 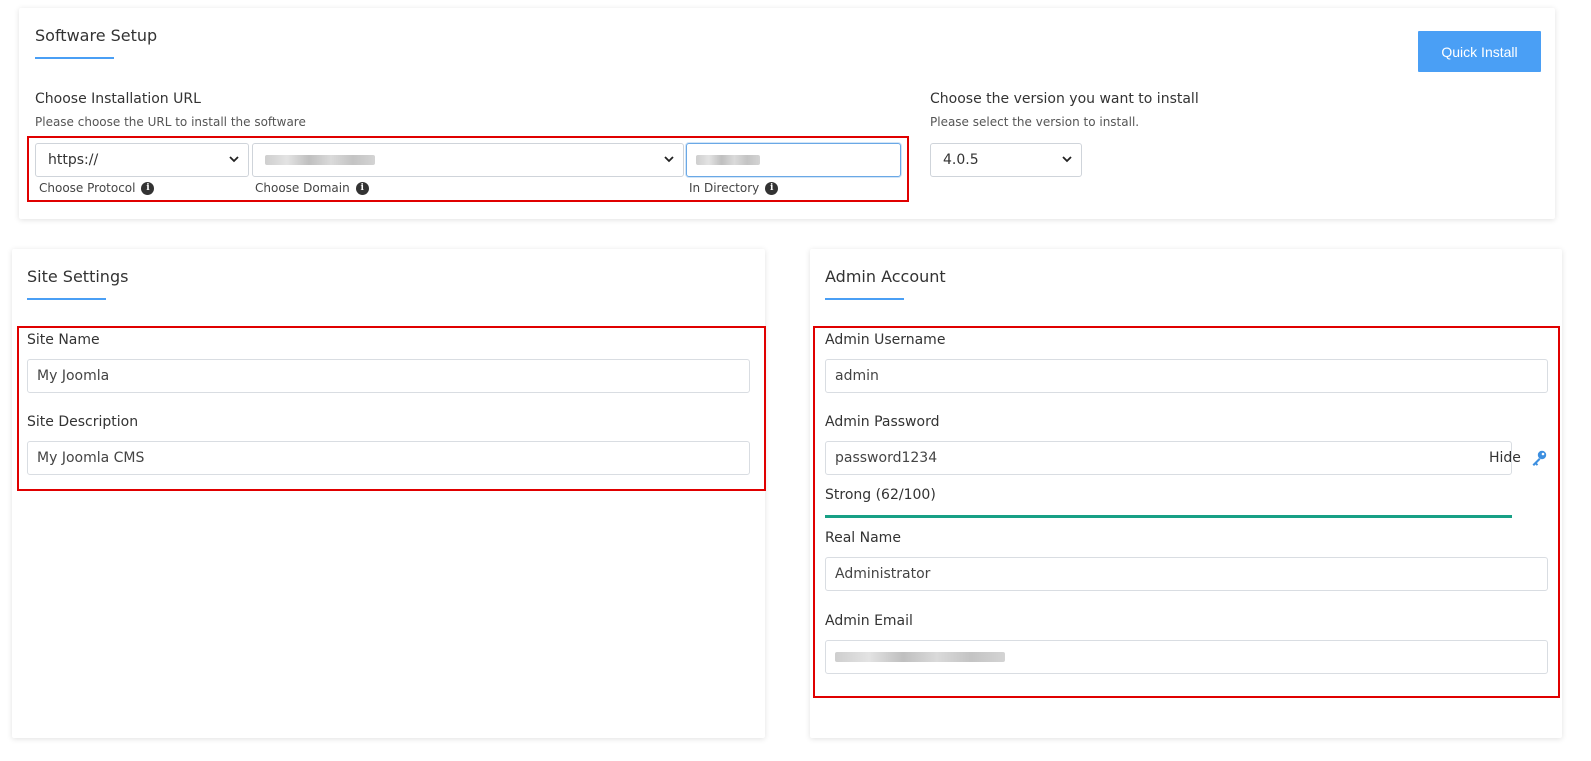 I want to click on site-description-label: Site Description, so click(x=83, y=422).